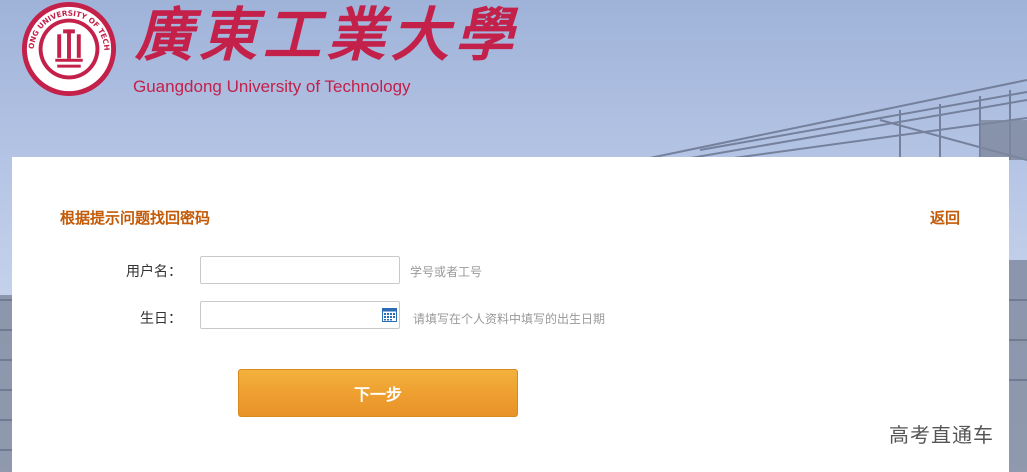  What do you see at coordinates (300, 270) in the screenshot?
I see `username-input` at bounding box center [300, 270].